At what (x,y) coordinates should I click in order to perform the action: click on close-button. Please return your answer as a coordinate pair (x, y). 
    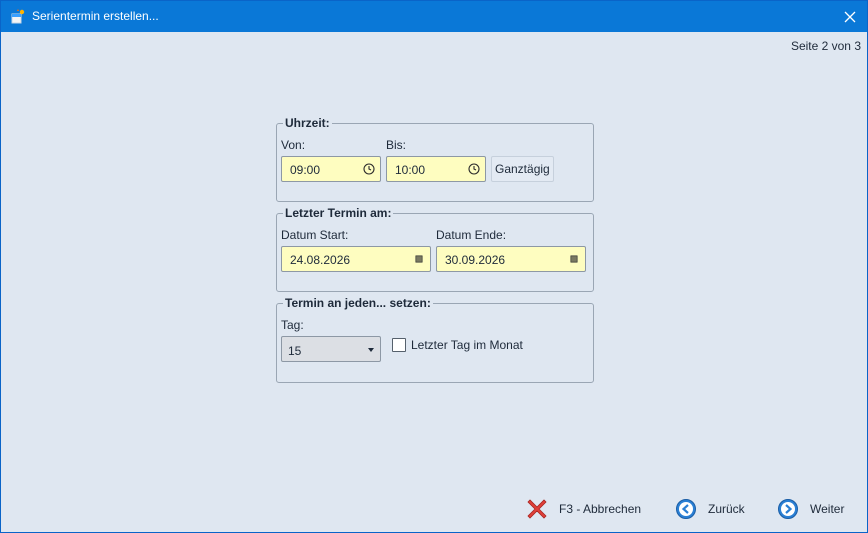
    Looking at the image, I should click on (850, 16).